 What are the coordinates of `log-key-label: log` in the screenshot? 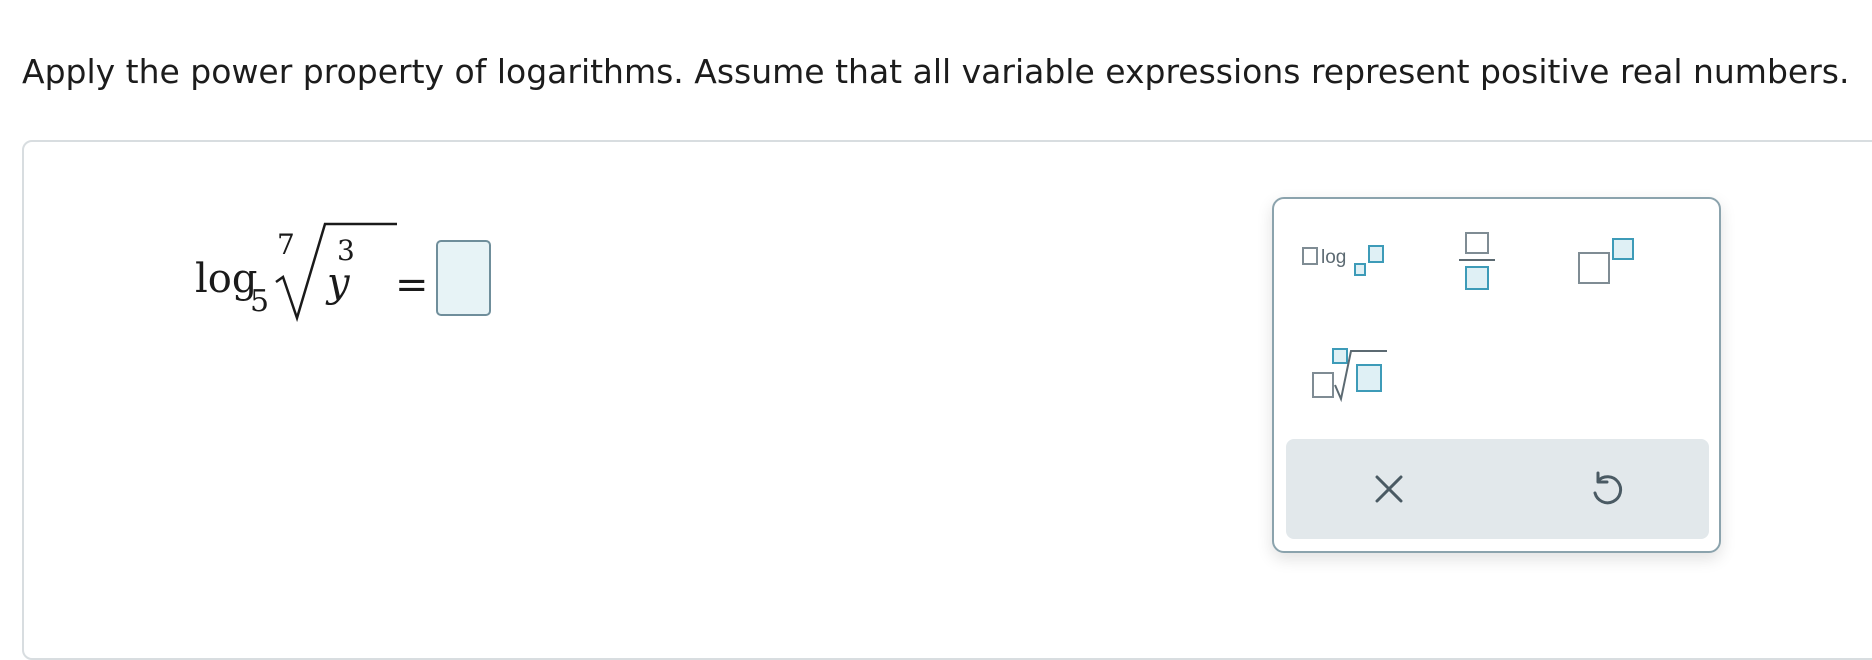 It's located at (1333, 257).